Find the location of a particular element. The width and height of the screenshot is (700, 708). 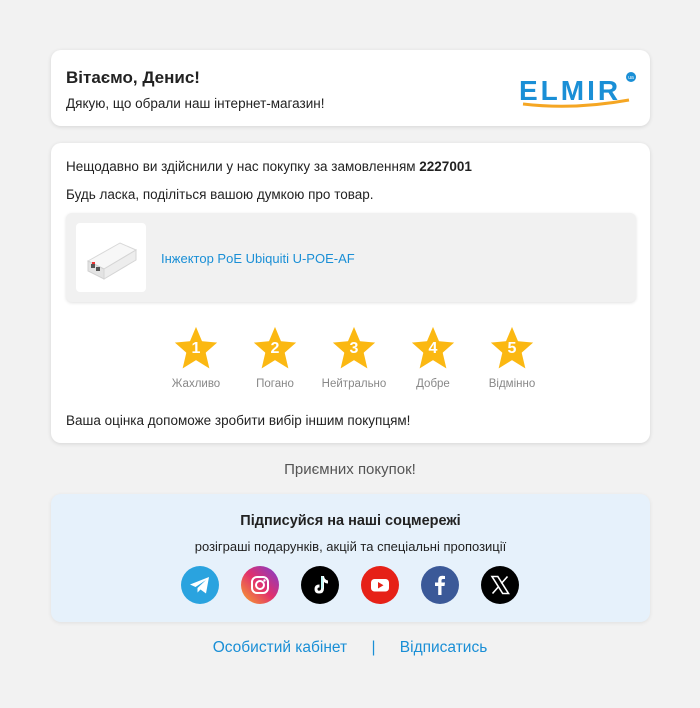

star-label: Відмінно is located at coordinates (512, 384).